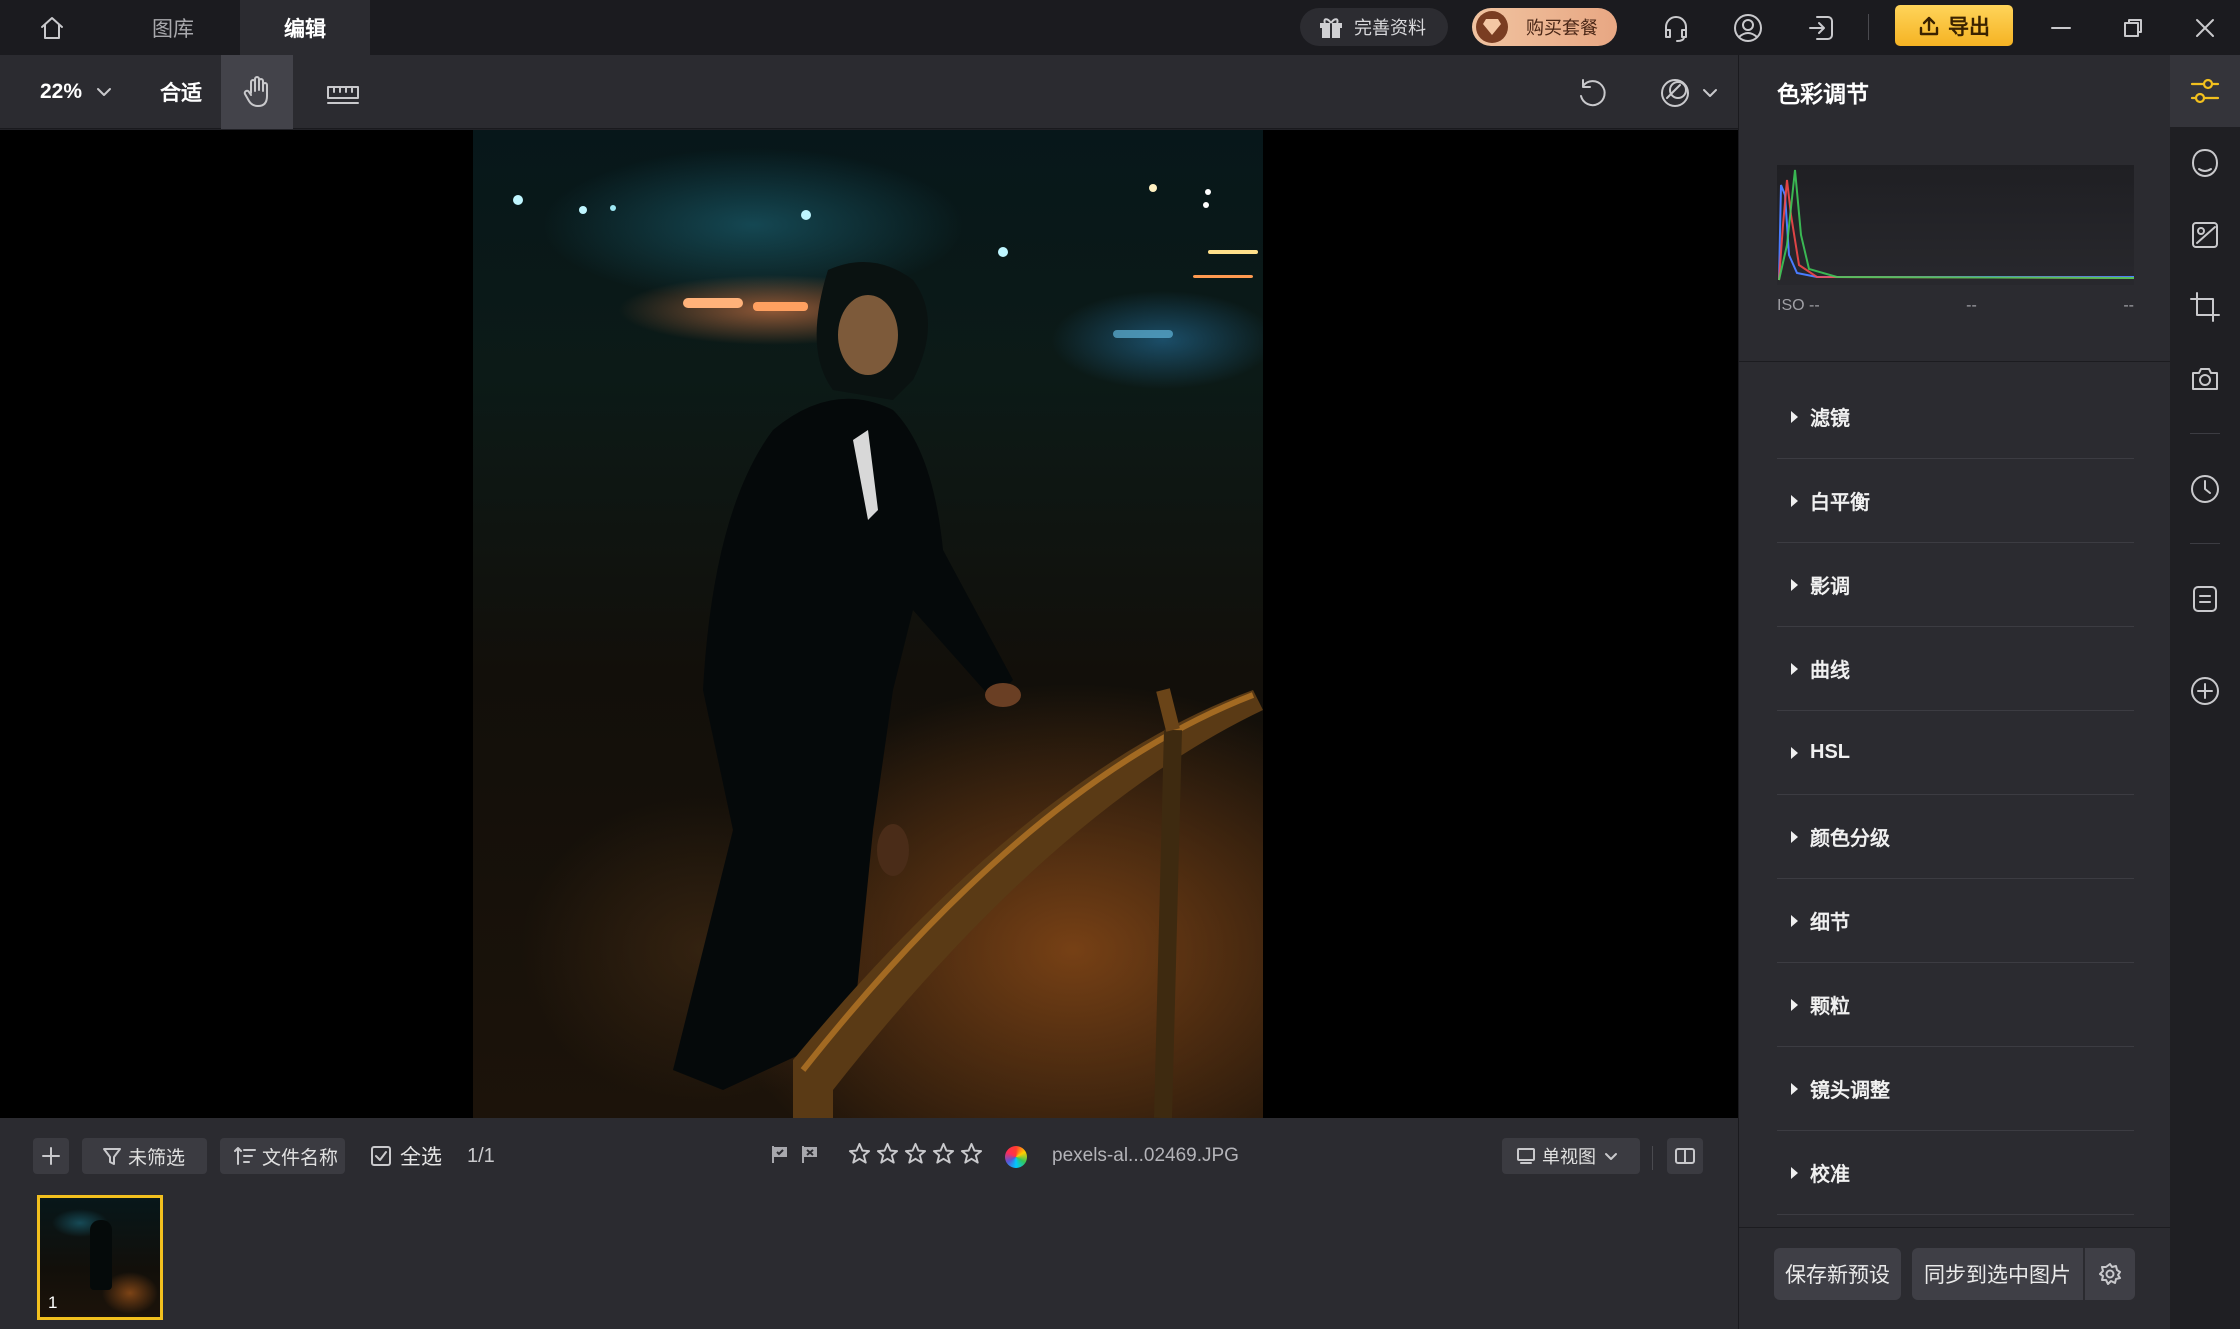 The height and width of the screenshot is (1329, 2240). I want to click on restore-button, so click(2133, 28).